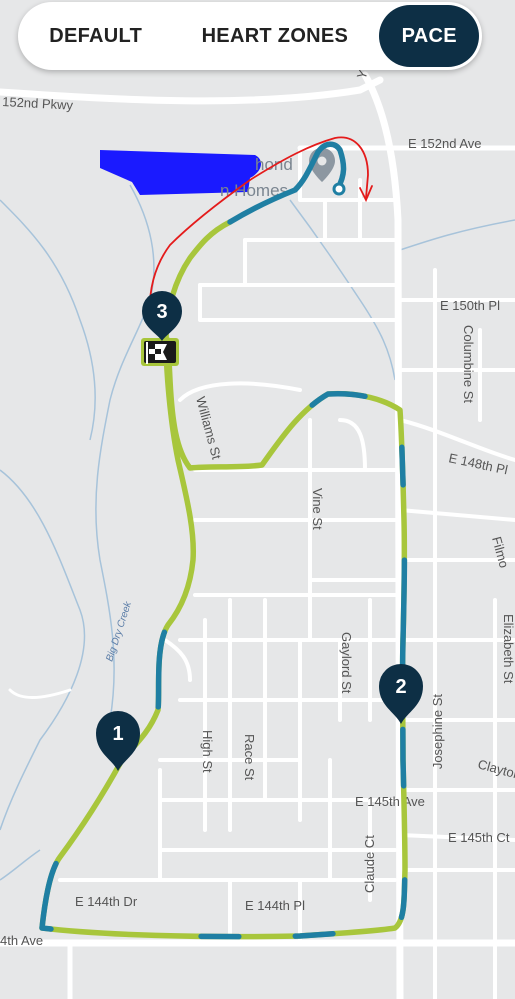 This screenshot has width=515, height=999. I want to click on street-label: Race St, so click(249, 757).